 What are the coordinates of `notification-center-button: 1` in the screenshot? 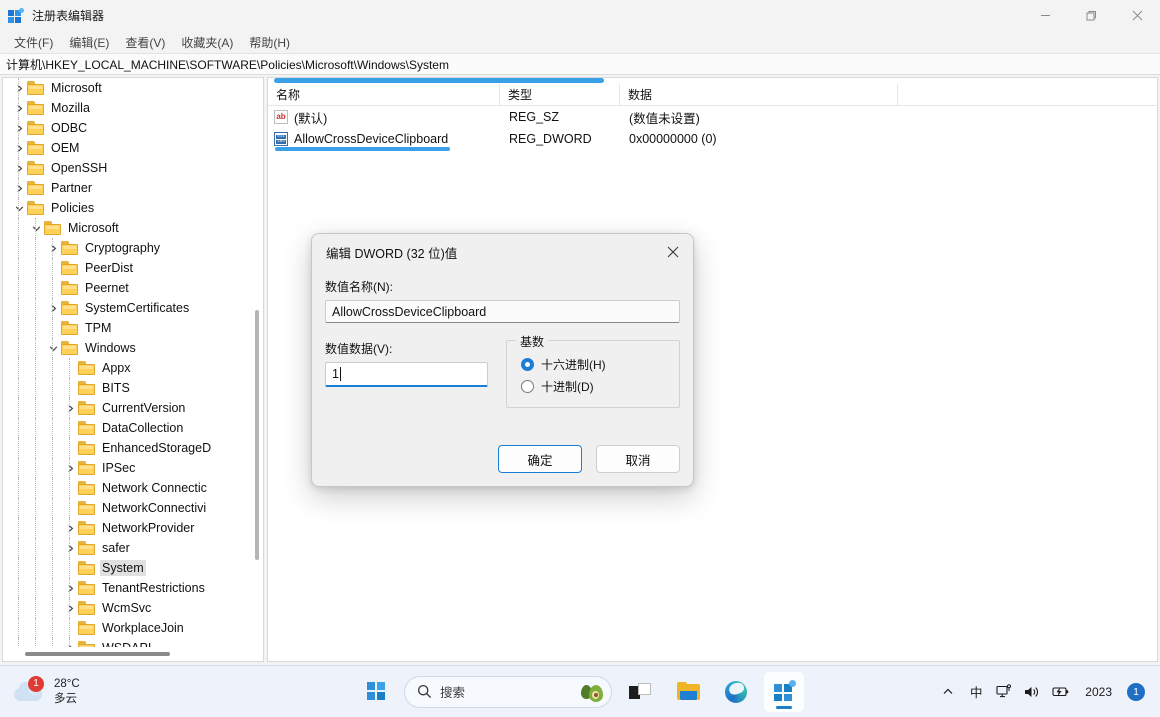 It's located at (1136, 692).